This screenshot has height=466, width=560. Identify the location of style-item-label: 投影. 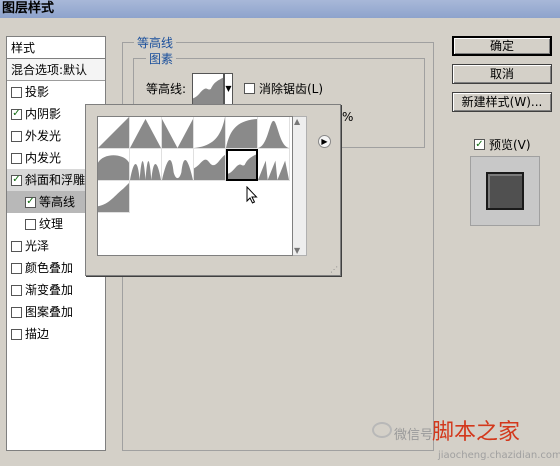
(37, 92).